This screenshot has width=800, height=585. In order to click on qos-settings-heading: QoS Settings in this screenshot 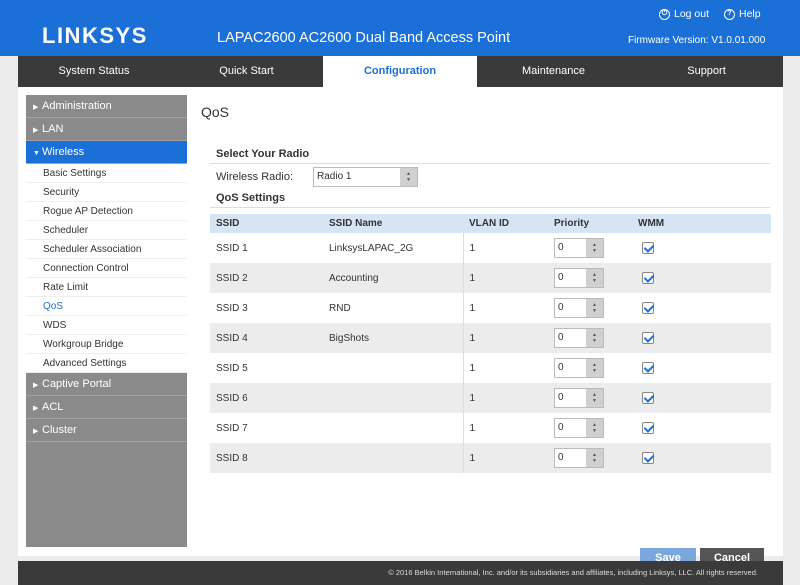, I will do `click(251, 198)`.